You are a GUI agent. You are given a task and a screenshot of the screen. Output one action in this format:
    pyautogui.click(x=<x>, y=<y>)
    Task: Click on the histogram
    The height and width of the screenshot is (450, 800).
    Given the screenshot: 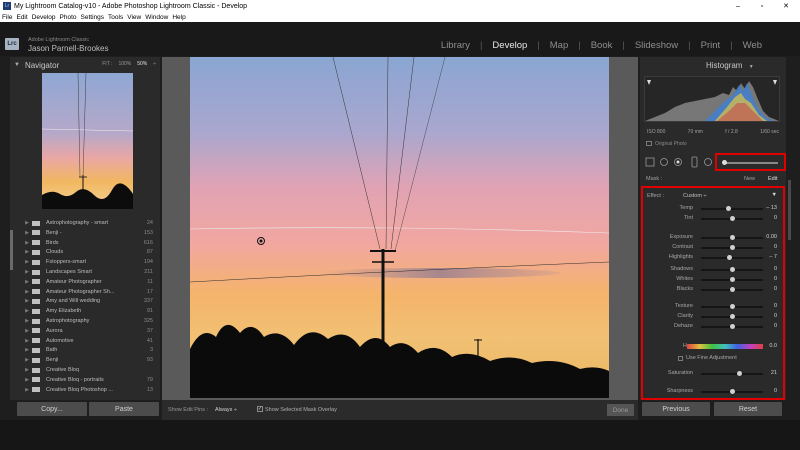 What is the action you would take?
    pyautogui.click(x=712, y=99)
    